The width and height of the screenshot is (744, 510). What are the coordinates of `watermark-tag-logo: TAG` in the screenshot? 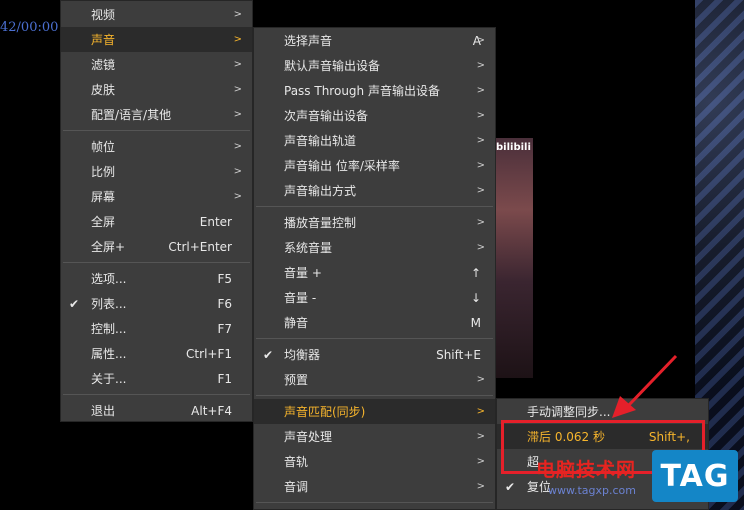 It's located at (695, 476).